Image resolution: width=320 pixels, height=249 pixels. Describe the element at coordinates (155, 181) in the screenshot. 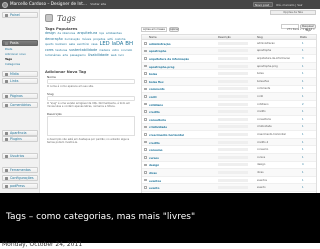

I see `tag-name-link: eventos` at that location.